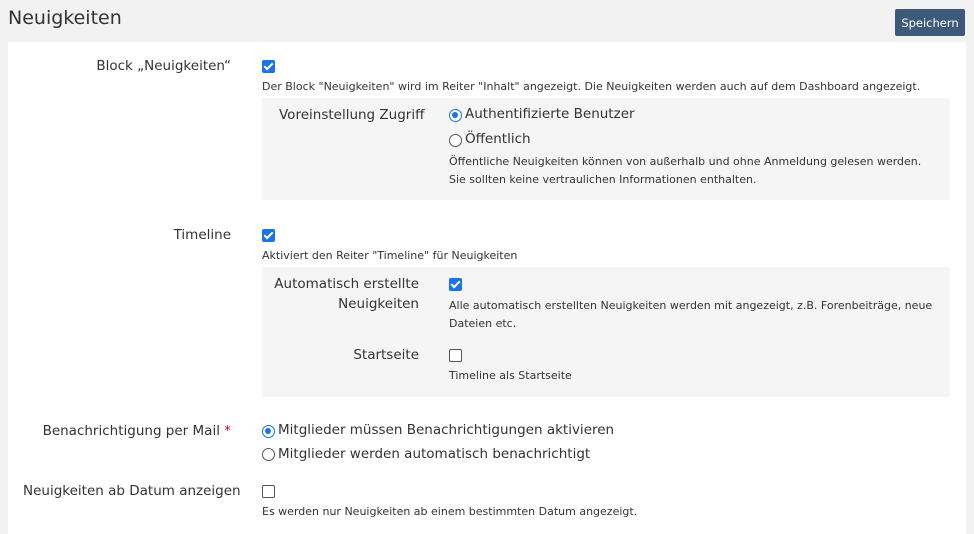 Image resolution: width=974 pixels, height=534 pixels. Describe the element at coordinates (498, 139) in the screenshot. I see `access-option-public: Öffentlich` at that location.